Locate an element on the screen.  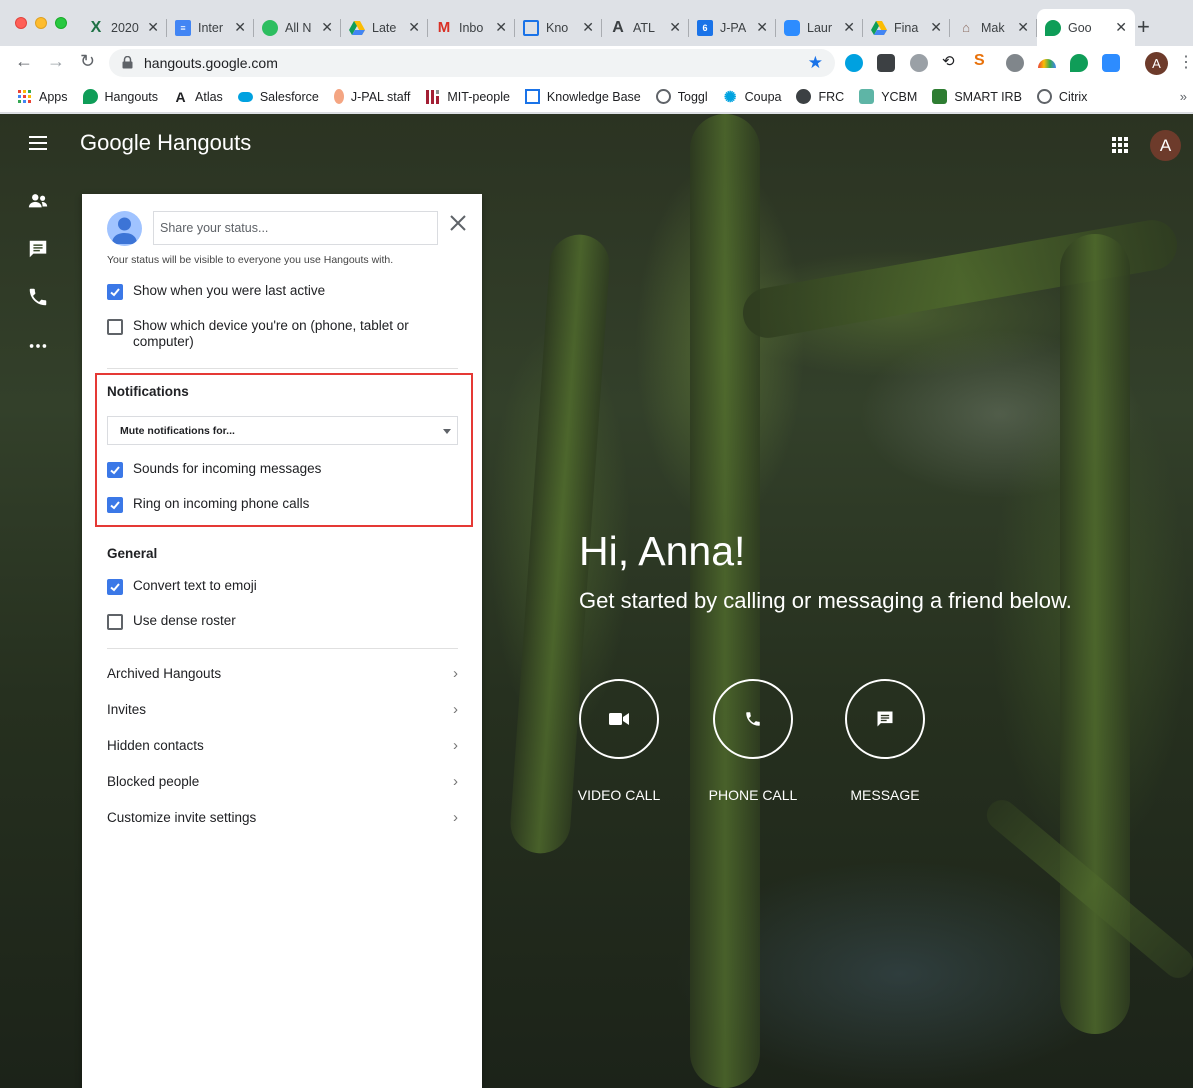
toggl-icon is located at coordinates (663, 96).